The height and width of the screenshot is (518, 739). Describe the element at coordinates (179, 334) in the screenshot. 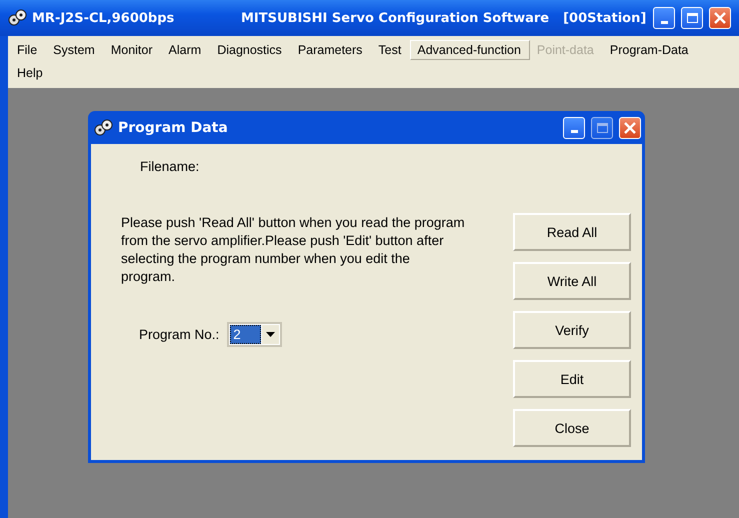

I see `program-number-label: Program No.:` at that location.